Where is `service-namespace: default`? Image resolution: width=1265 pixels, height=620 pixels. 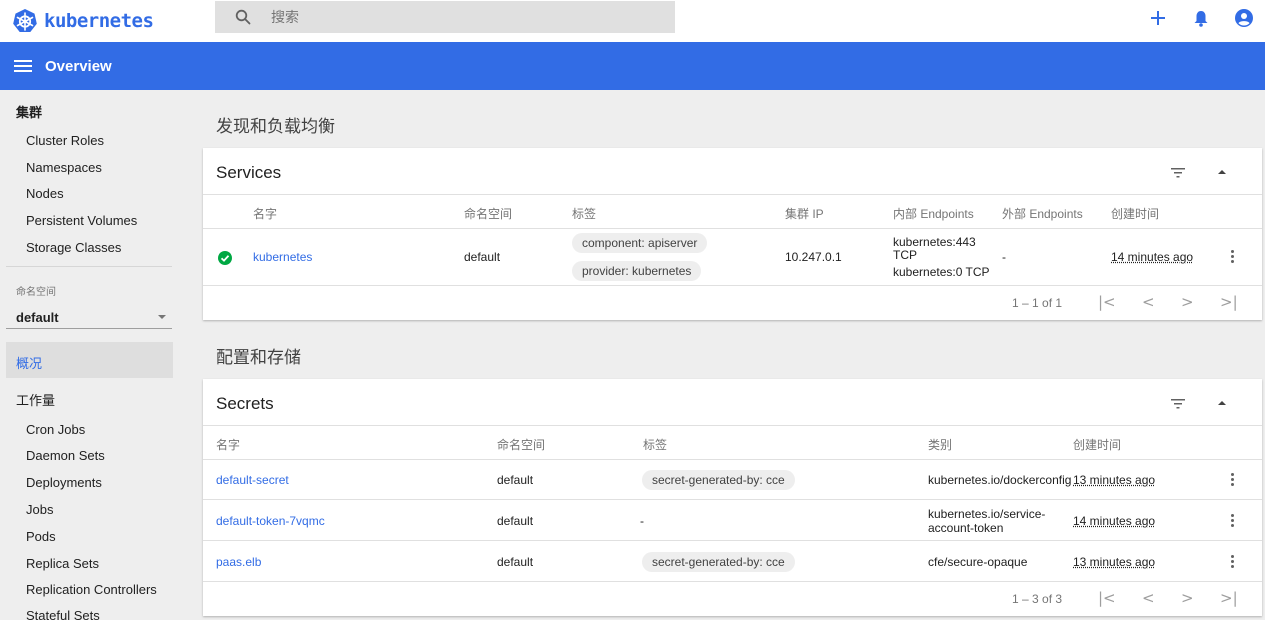
service-namespace: default is located at coordinates (482, 257).